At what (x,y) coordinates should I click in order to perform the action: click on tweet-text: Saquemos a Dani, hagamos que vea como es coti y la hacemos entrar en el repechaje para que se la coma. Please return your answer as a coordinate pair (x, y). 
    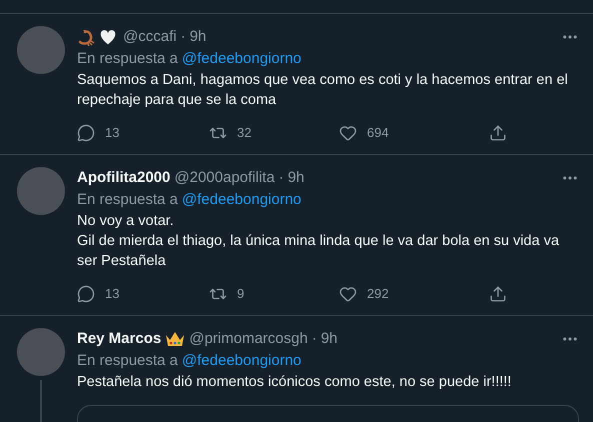
    Looking at the image, I should click on (323, 90).